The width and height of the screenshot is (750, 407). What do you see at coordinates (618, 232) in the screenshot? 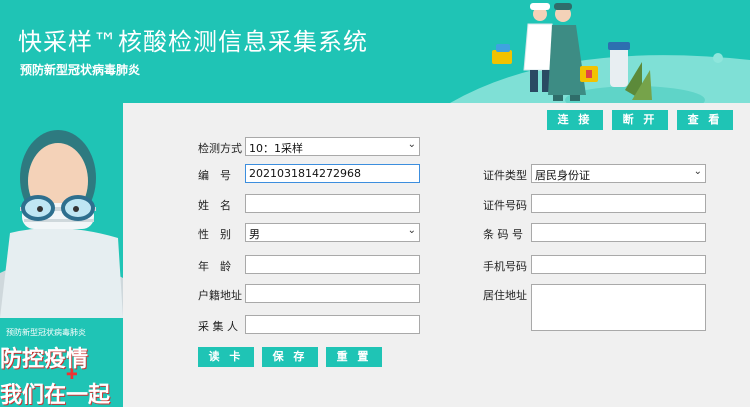
I see `barcode-input` at bounding box center [618, 232].